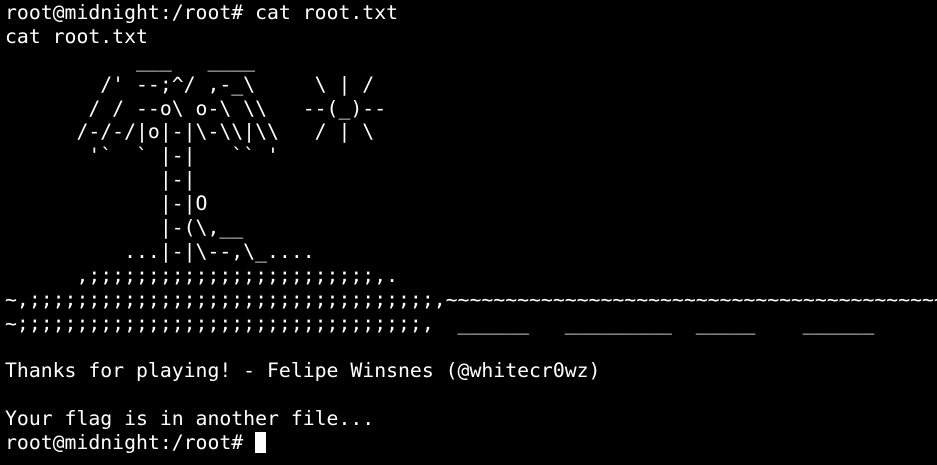  I want to click on ascii-art-line: ___ ____, so click(130, 60).